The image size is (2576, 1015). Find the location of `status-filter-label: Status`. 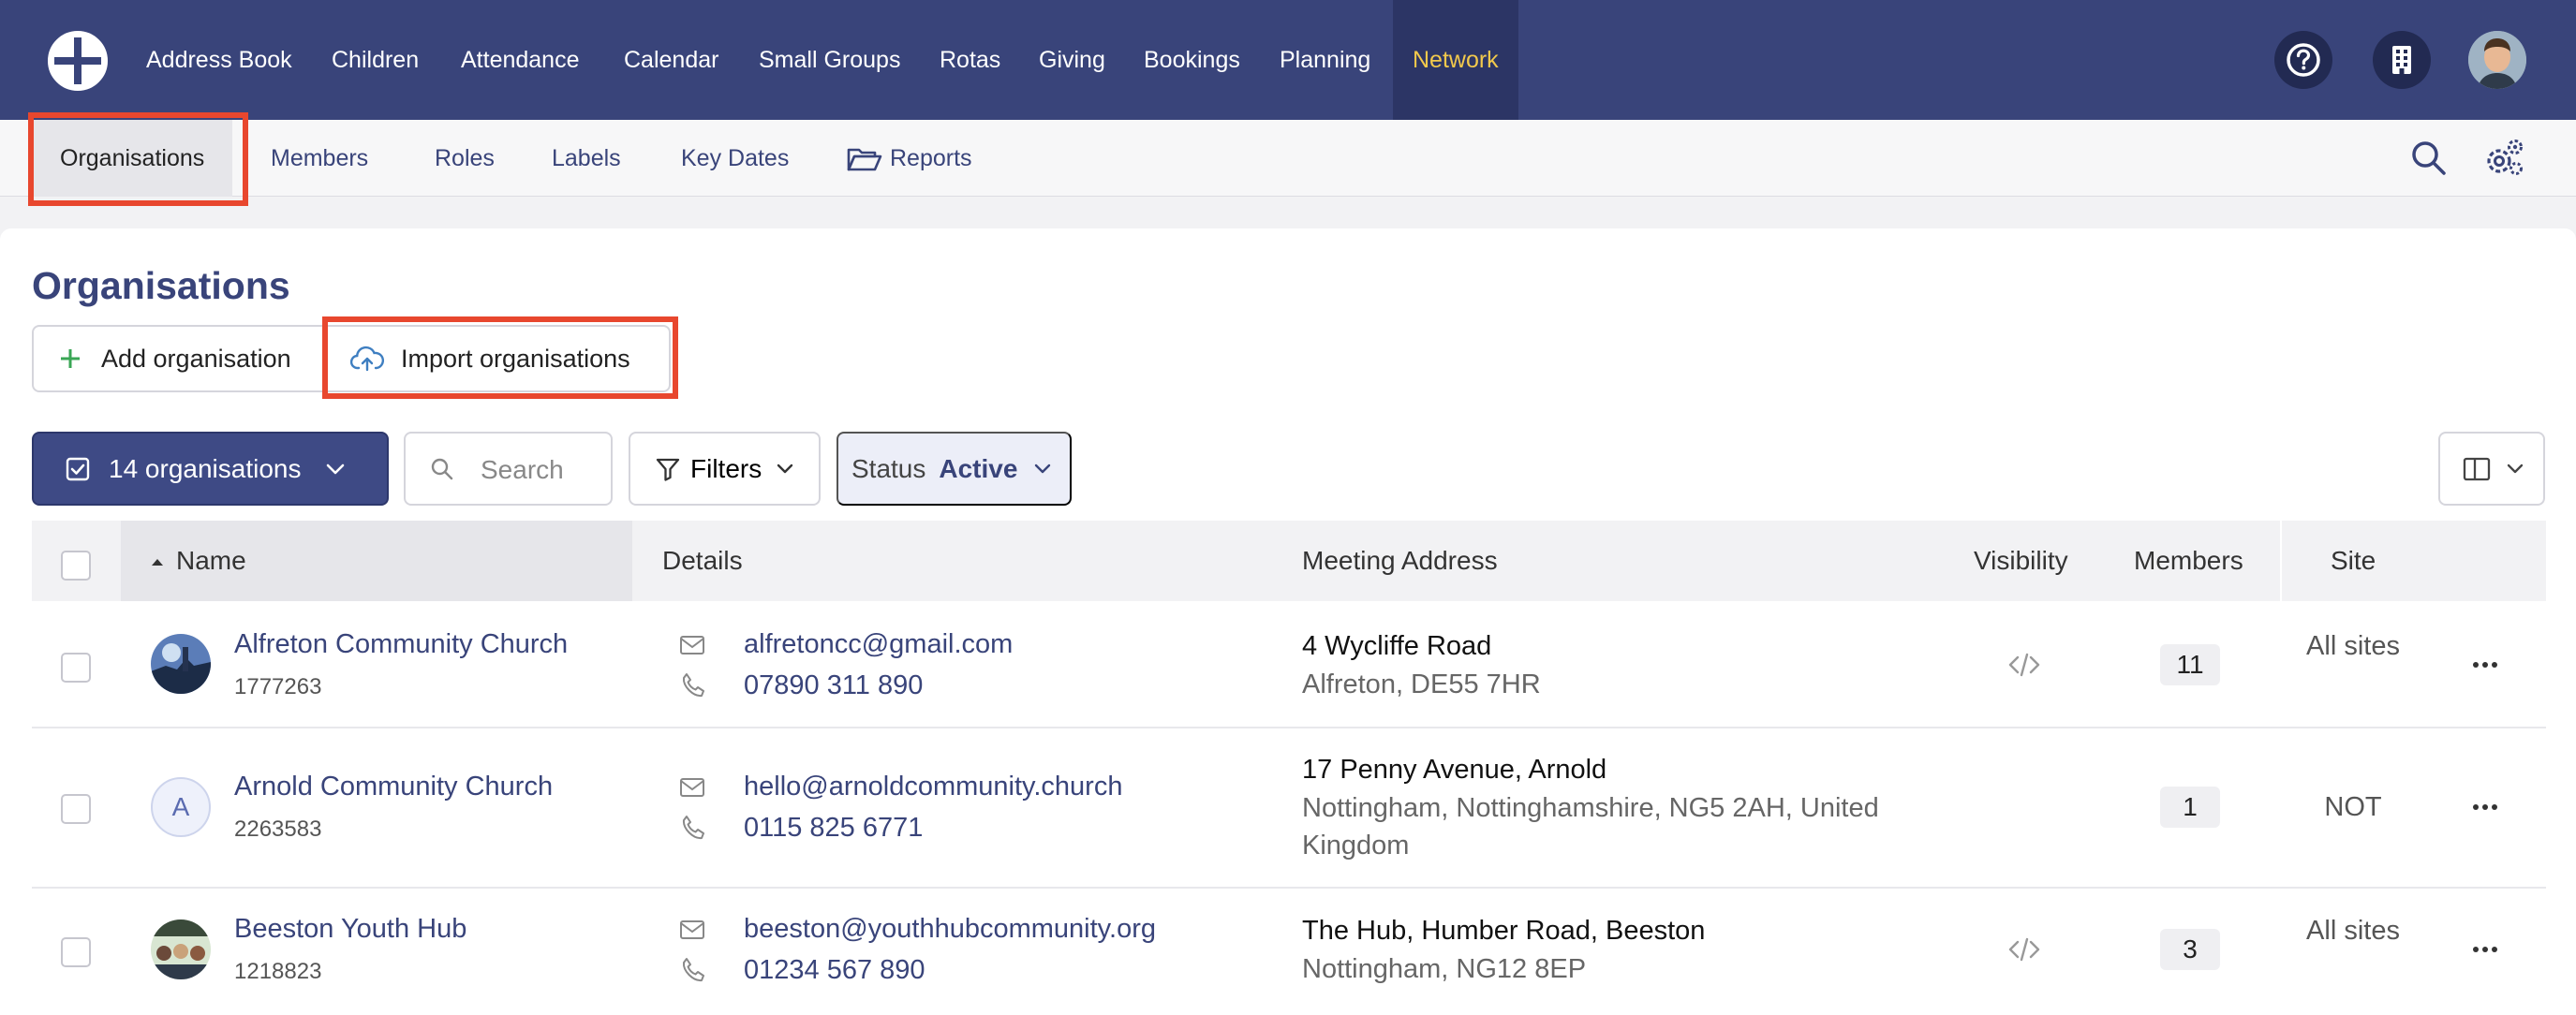

status-filter-label: Status is located at coordinates (889, 468).